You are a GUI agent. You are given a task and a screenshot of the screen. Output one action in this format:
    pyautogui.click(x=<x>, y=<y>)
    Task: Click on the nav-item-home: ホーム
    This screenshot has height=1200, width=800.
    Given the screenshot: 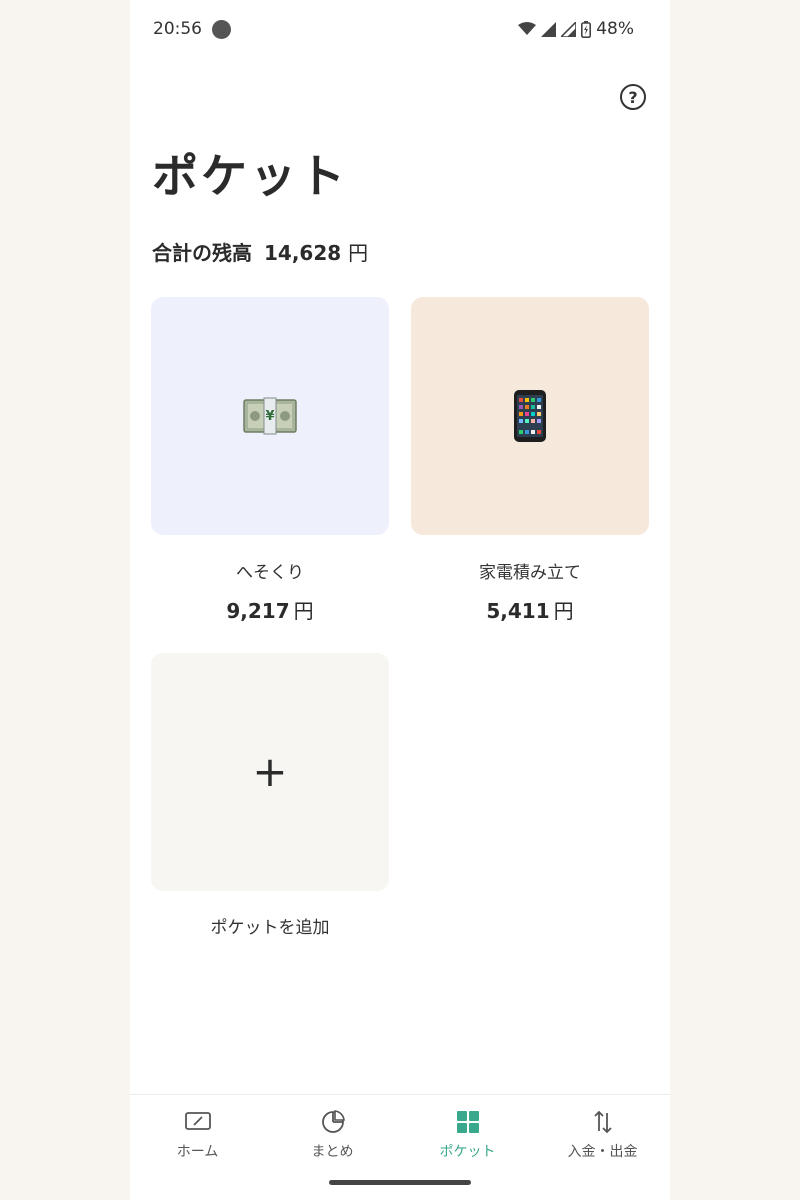 What is the action you would take?
    pyautogui.click(x=197, y=1134)
    